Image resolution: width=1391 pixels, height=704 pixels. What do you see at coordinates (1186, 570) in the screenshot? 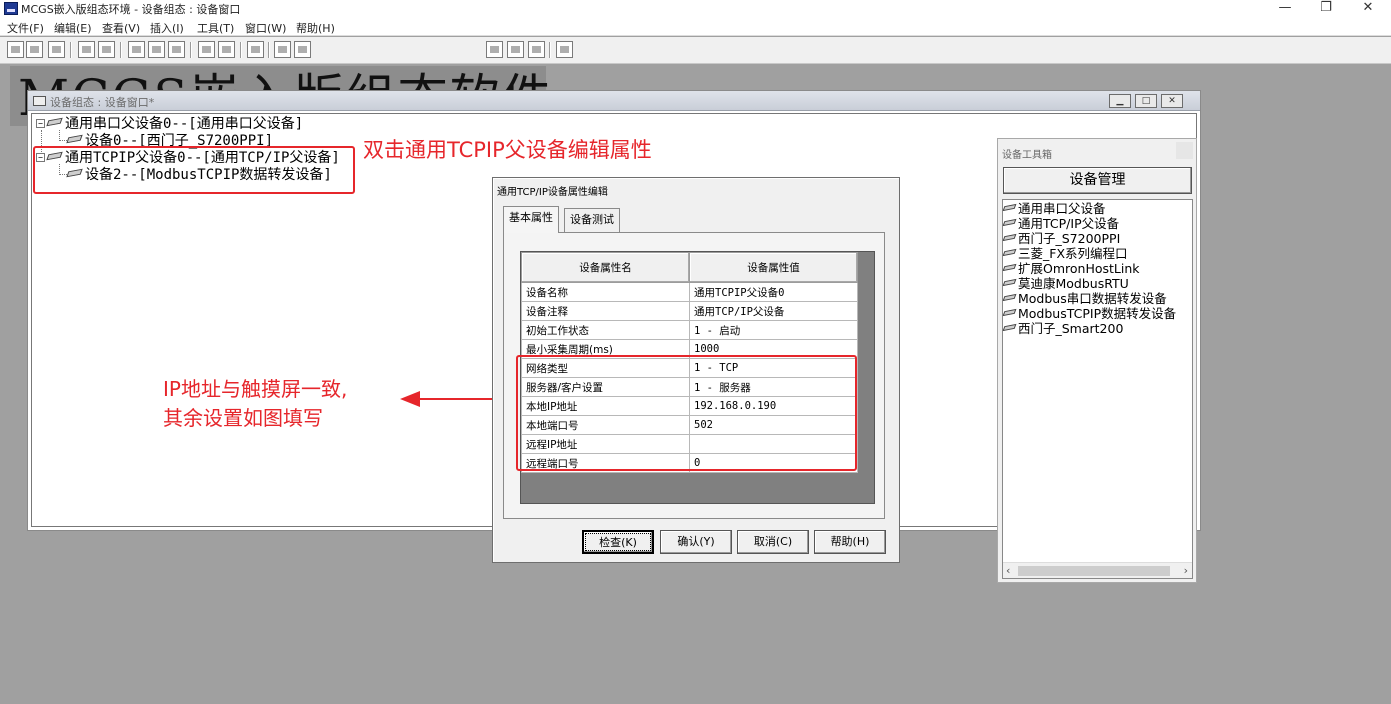
I see `scroll-right-icon: ›` at bounding box center [1186, 570].